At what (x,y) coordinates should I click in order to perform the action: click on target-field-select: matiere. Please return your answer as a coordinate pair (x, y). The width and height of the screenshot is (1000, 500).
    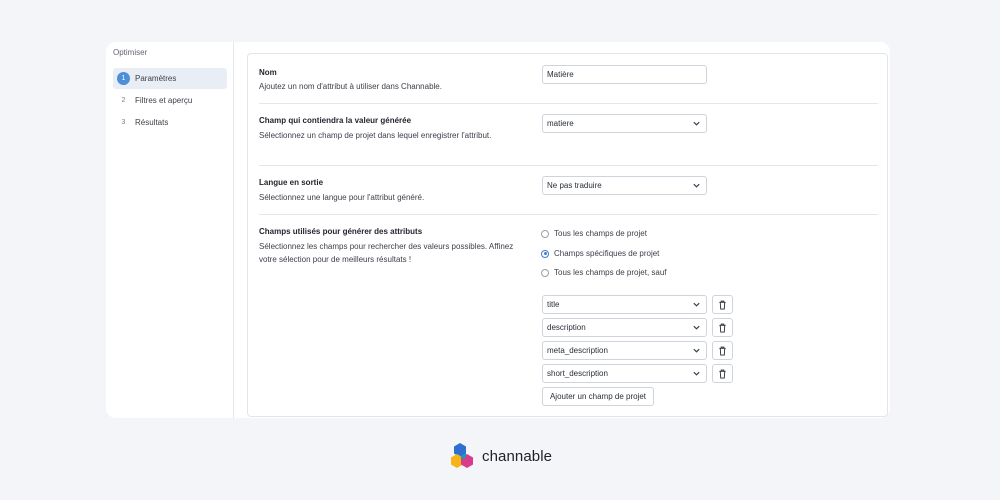
    Looking at the image, I should click on (624, 123).